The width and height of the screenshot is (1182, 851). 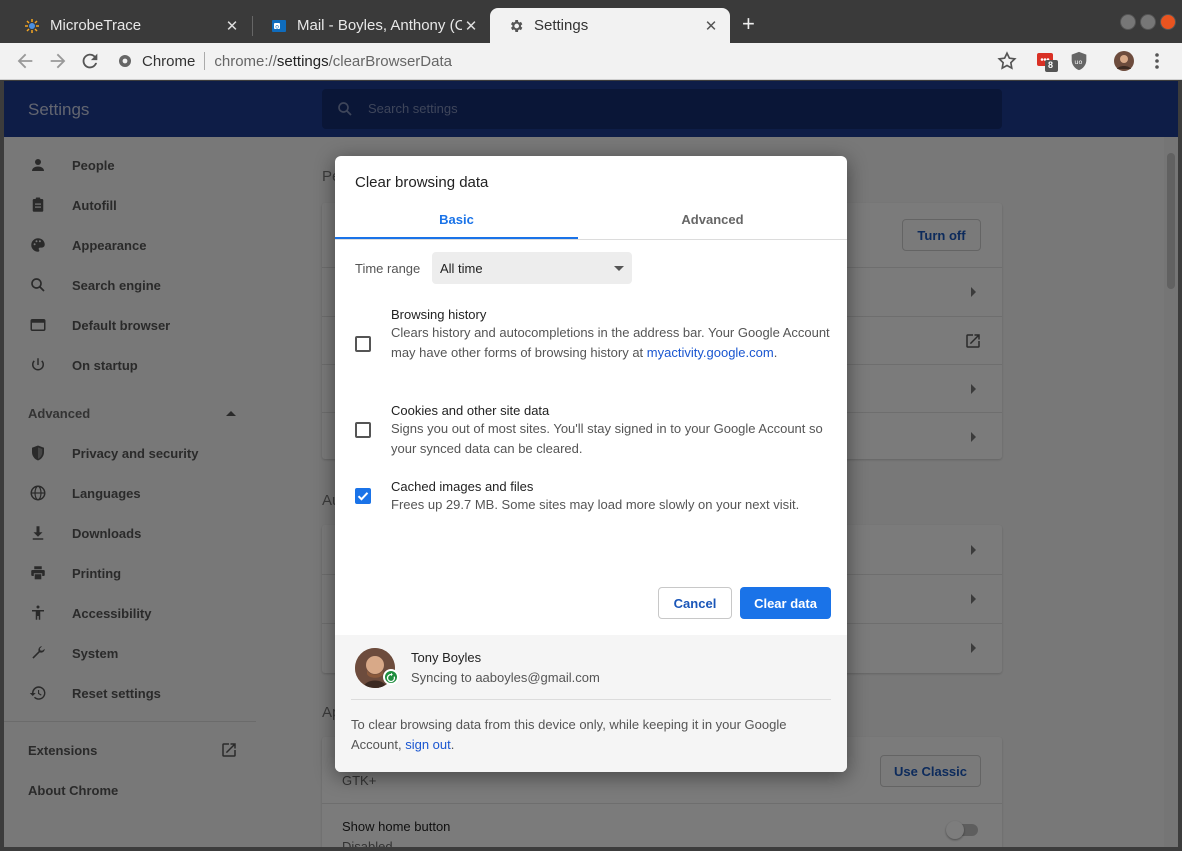 I want to click on tab-advanced: Advanced, so click(x=712, y=219).